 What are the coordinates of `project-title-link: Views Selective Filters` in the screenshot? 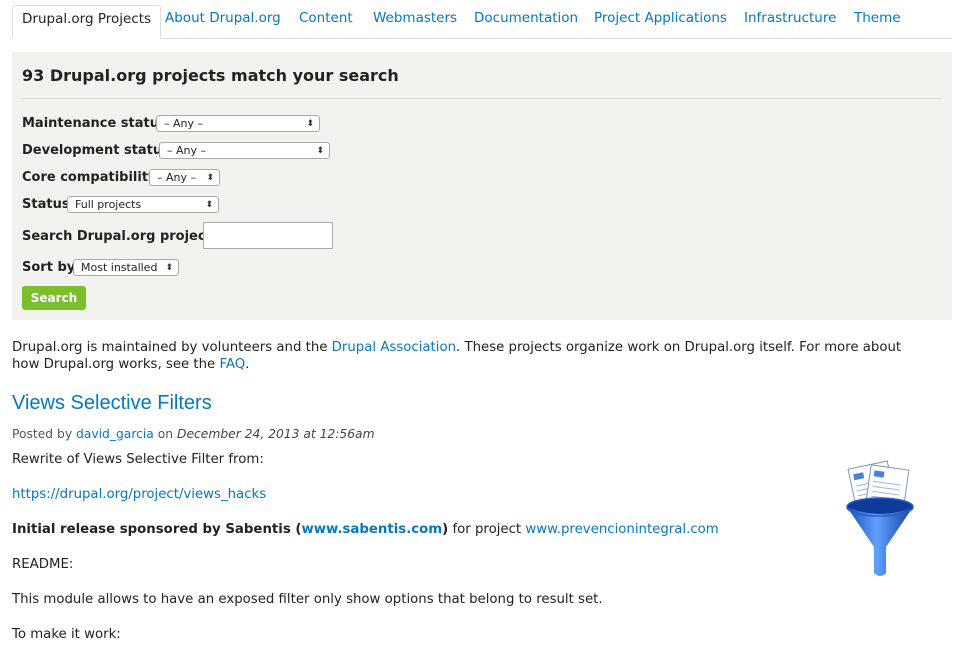 It's located at (112, 403).